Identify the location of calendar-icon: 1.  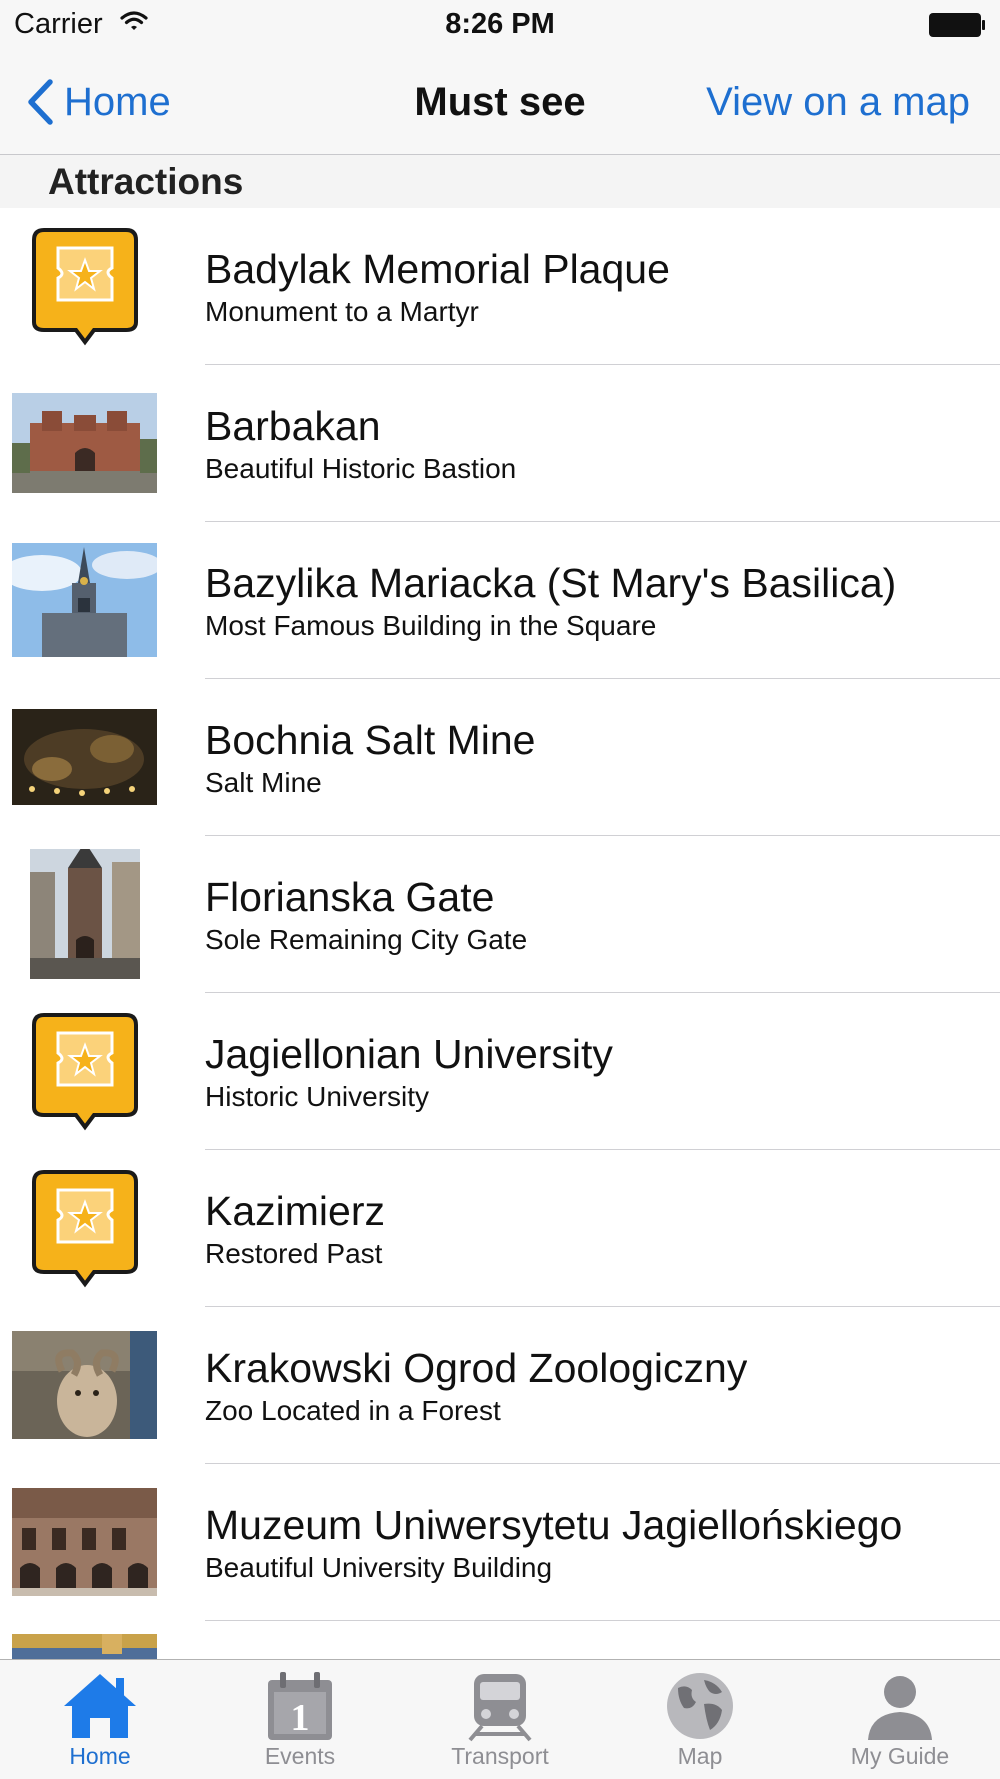
(300, 1706).